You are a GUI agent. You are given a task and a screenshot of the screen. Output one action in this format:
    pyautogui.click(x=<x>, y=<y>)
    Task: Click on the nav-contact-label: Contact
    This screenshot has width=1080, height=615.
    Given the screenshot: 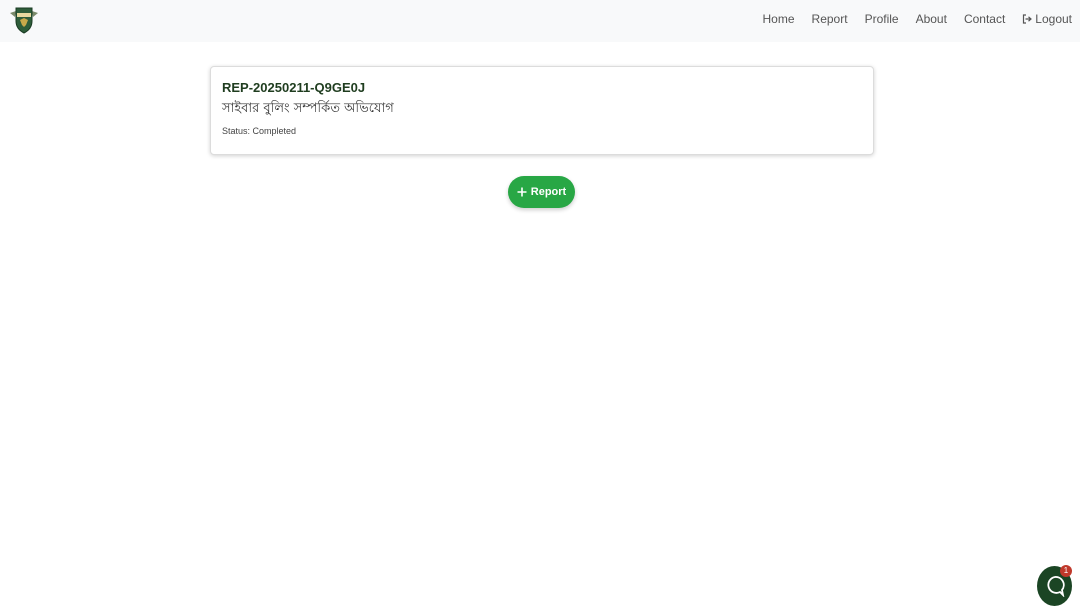 What is the action you would take?
    pyautogui.click(x=984, y=19)
    